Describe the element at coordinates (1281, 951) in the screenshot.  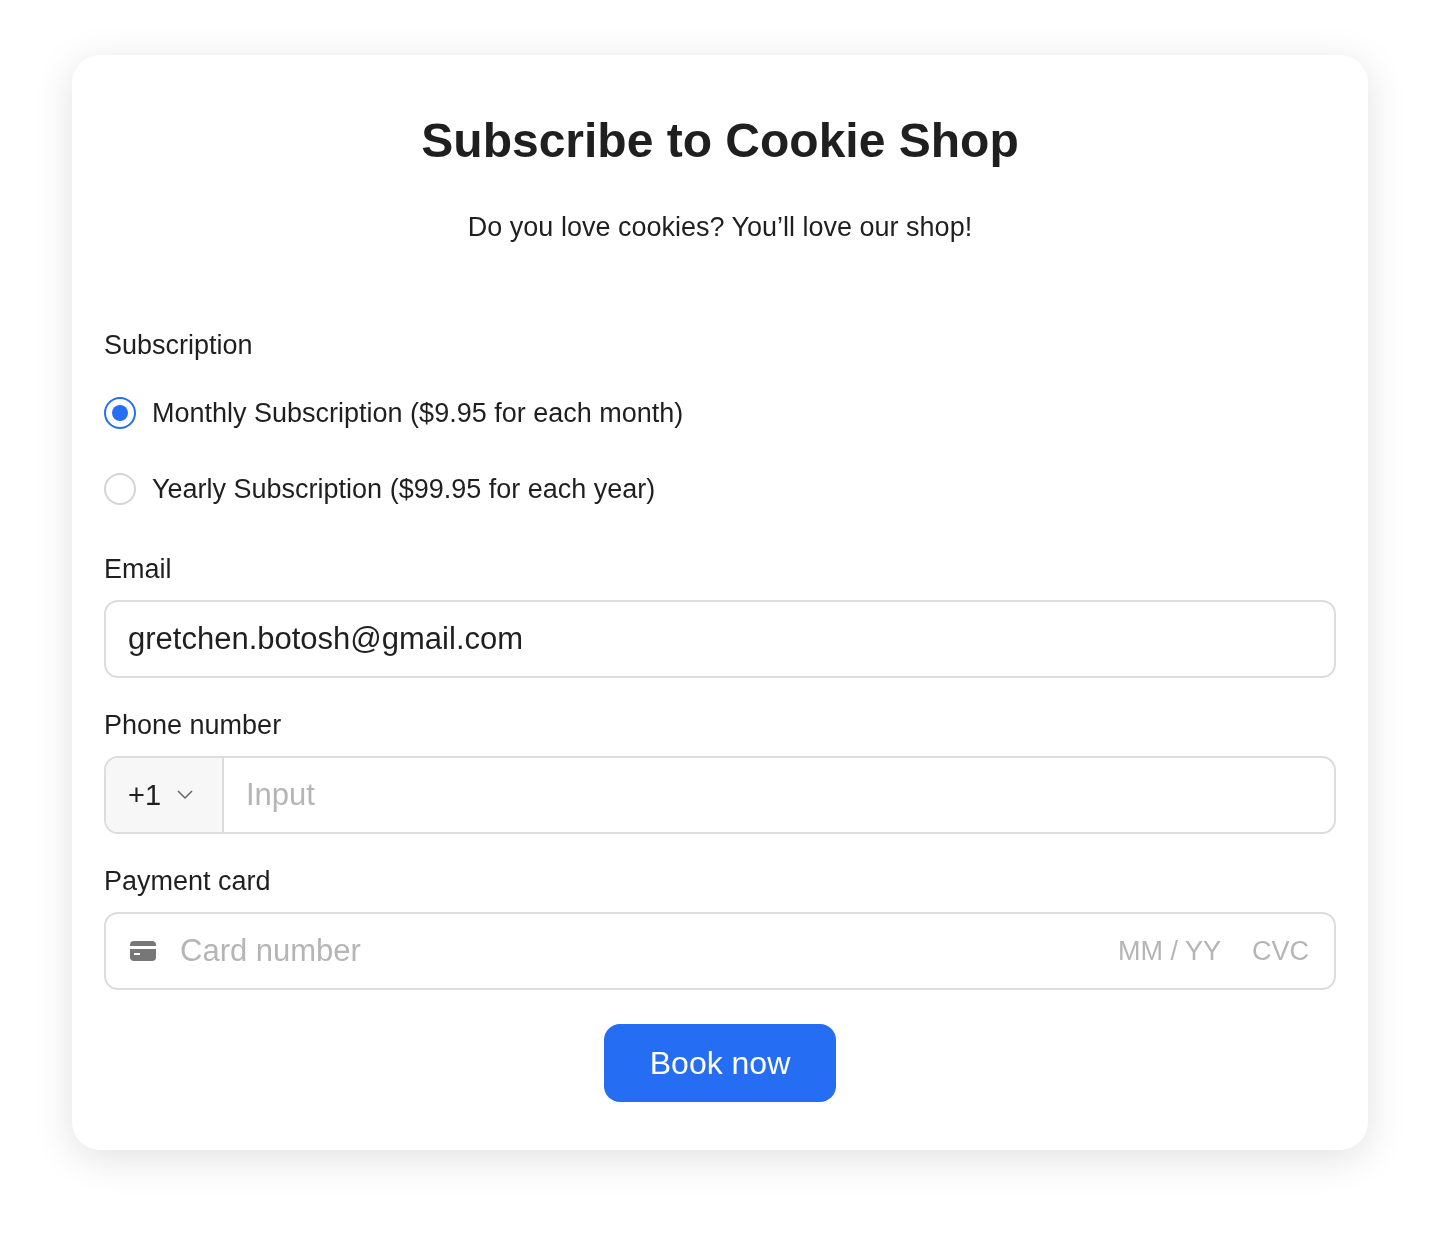
I see `cvc-field: CVC` at that location.